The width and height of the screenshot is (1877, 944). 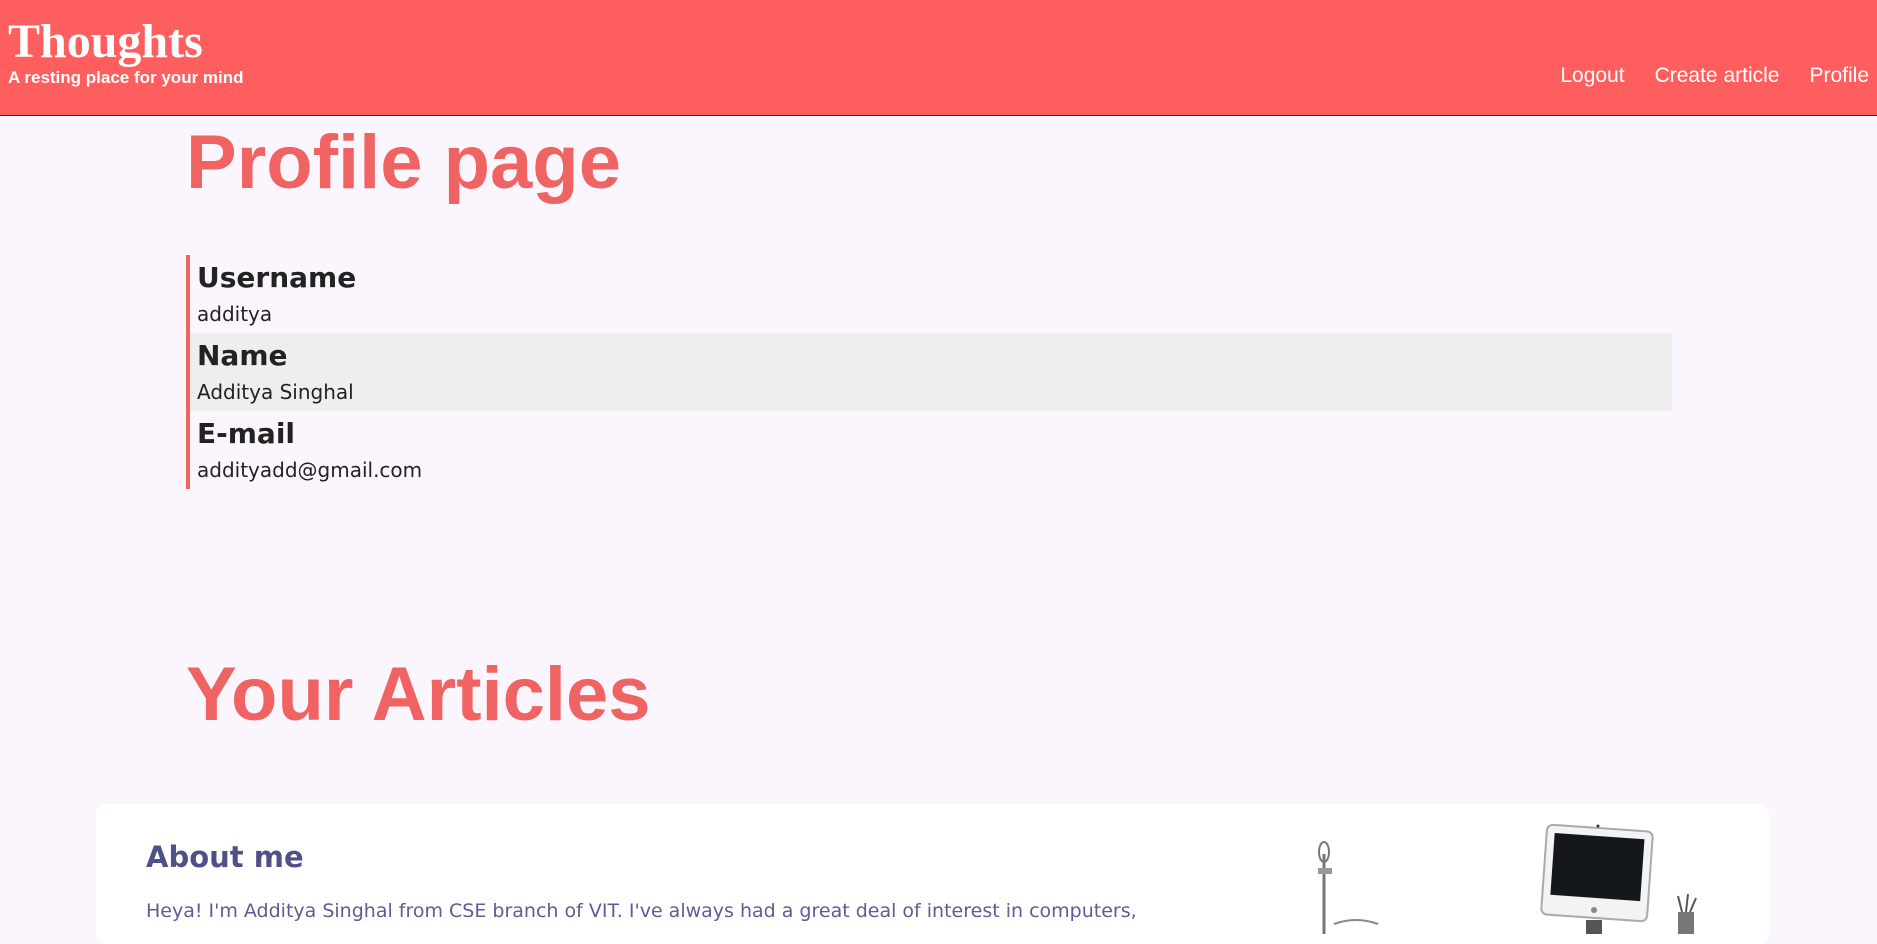 I want to click on name-field: Name Additya Singhal, so click(x=931, y=372).